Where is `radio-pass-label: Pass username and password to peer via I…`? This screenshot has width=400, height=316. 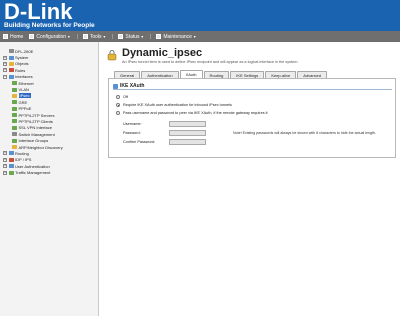
radio-pass-label: Pass username and password to peer via I… is located at coordinates (195, 113).